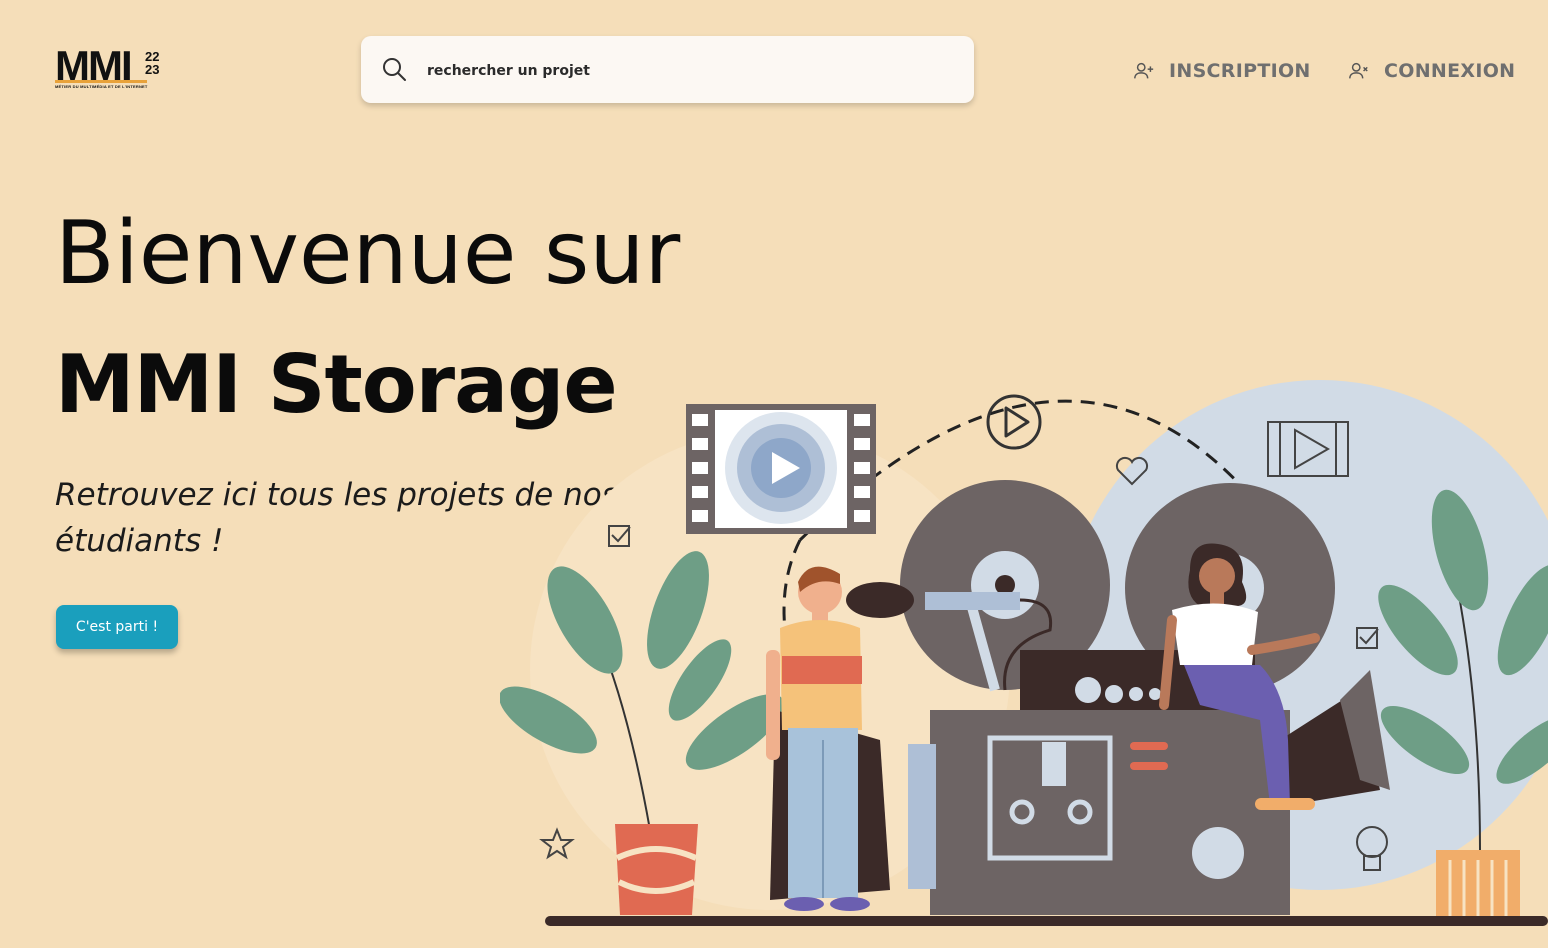 The width and height of the screenshot is (1548, 948). I want to click on logo-years: 22 23, so click(152, 63).